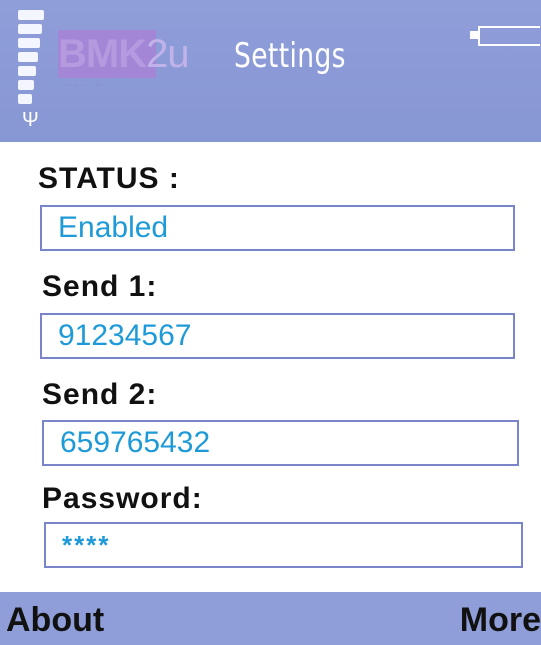 This screenshot has width=541, height=645. I want to click on about-softkey: About, so click(55, 620).